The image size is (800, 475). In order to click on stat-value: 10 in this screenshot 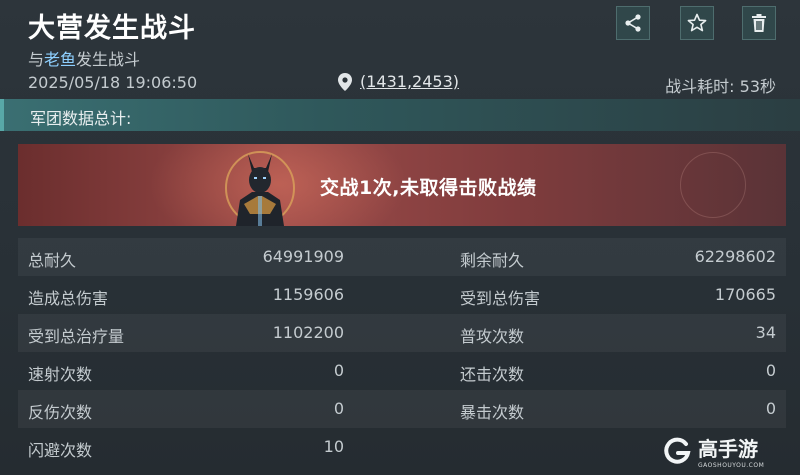, I will do `click(333, 446)`.